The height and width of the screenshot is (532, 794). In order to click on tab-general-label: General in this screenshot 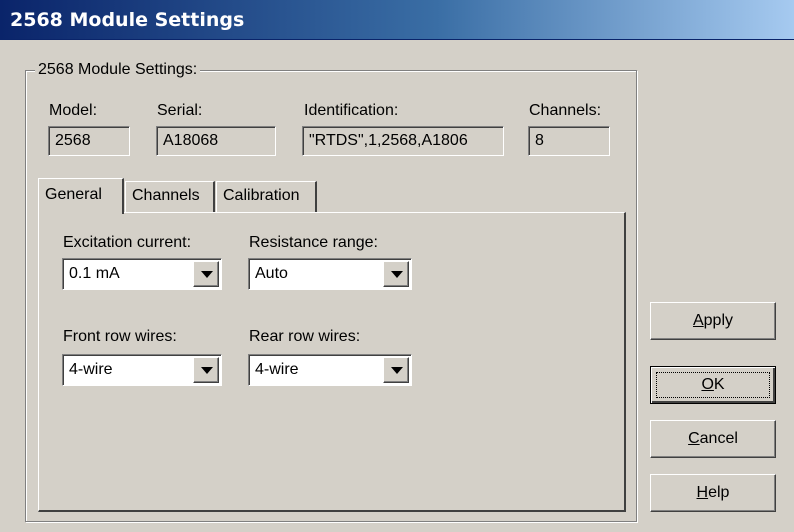, I will do `click(73, 194)`.